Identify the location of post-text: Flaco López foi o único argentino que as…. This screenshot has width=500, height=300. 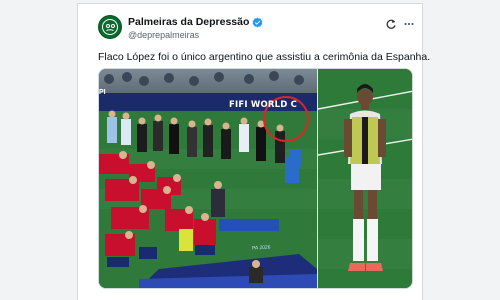
(264, 57).